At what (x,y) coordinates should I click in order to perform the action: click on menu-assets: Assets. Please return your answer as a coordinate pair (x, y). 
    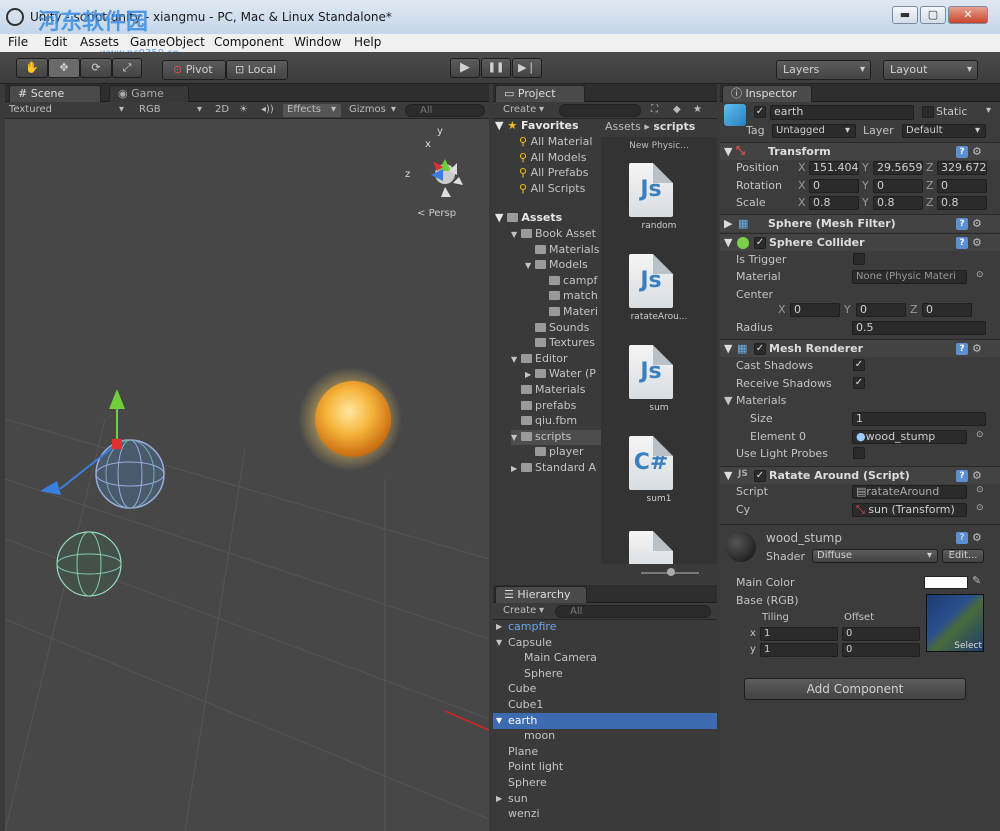
    Looking at the image, I should click on (99, 42).